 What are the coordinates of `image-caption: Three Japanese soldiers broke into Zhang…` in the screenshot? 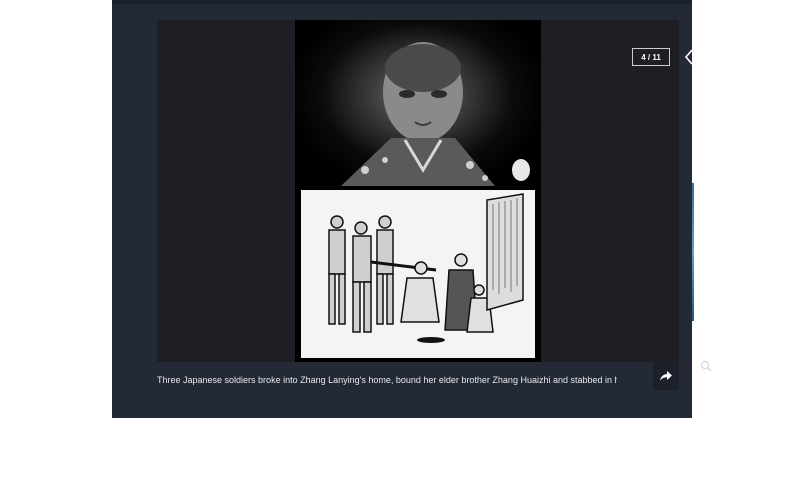 It's located at (387, 380).